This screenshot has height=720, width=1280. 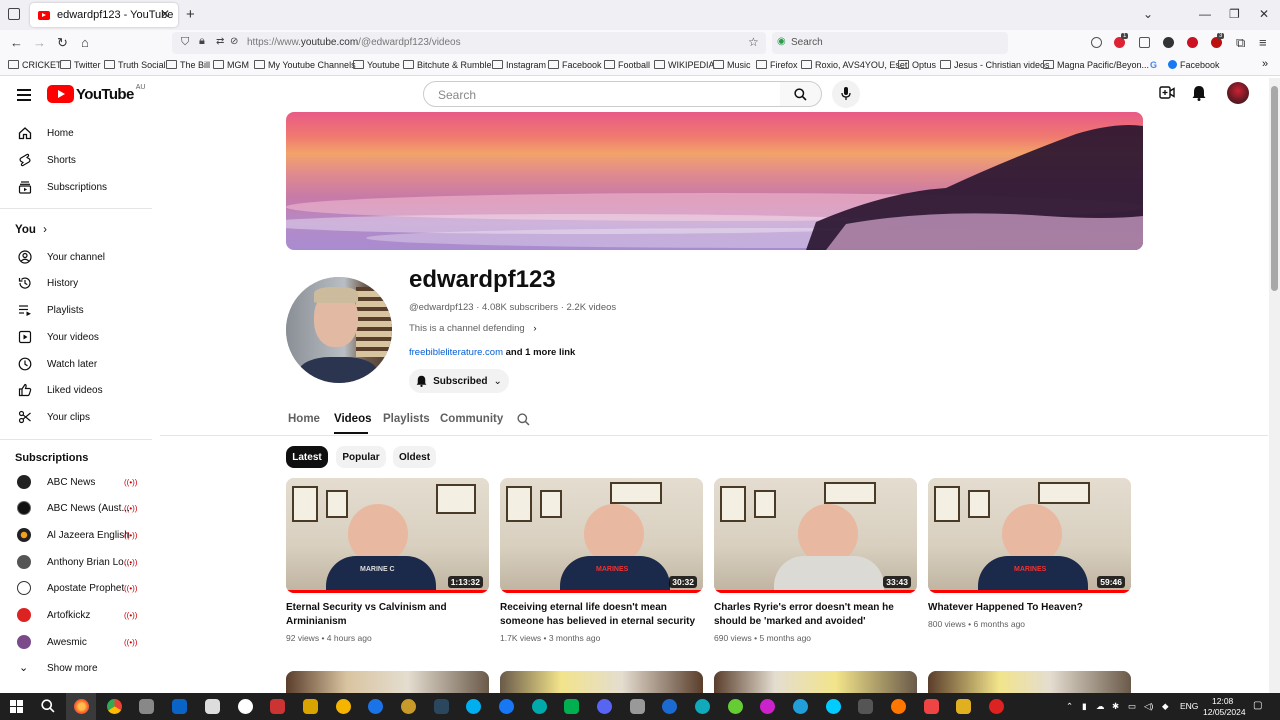 What do you see at coordinates (1234, 14) in the screenshot?
I see `restore-icon: ❐` at bounding box center [1234, 14].